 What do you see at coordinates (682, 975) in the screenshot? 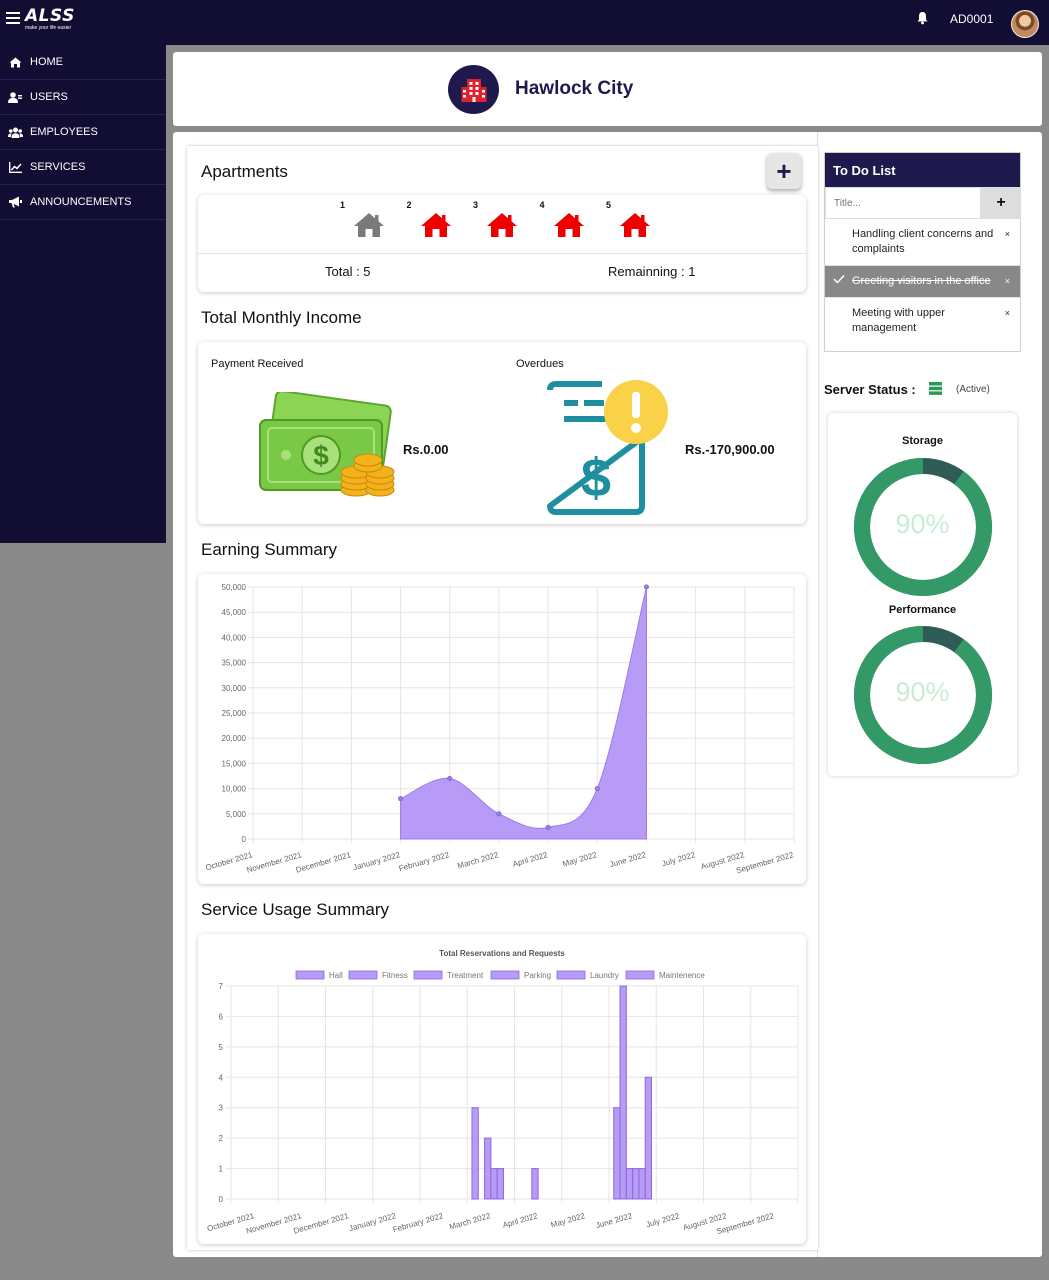
I see `legend-label: Maintenence` at bounding box center [682, 975].